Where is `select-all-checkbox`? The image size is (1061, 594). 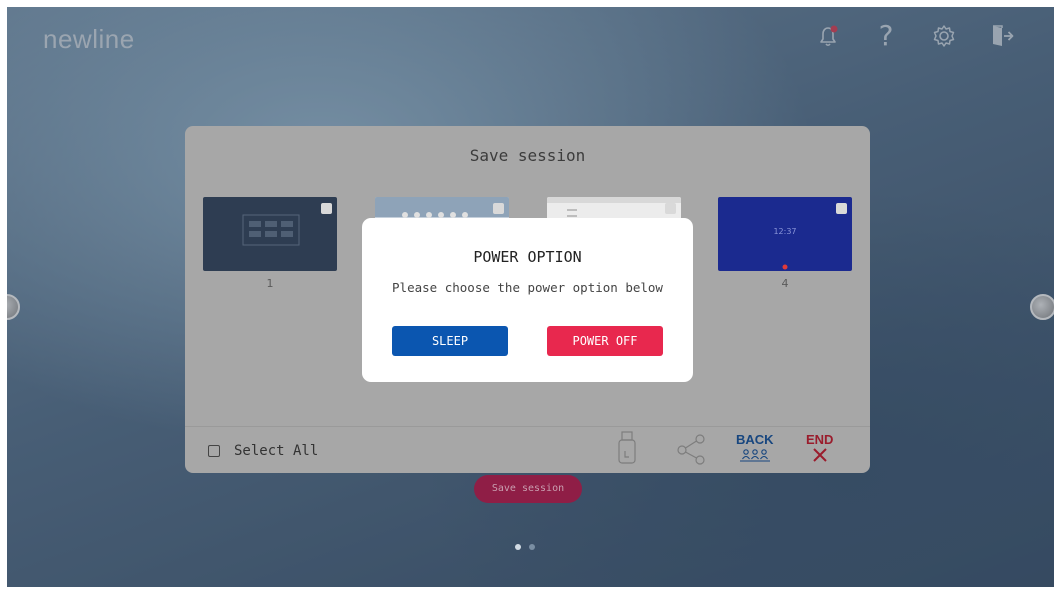
select-all-checkbox is located at coordinates (214, 451).